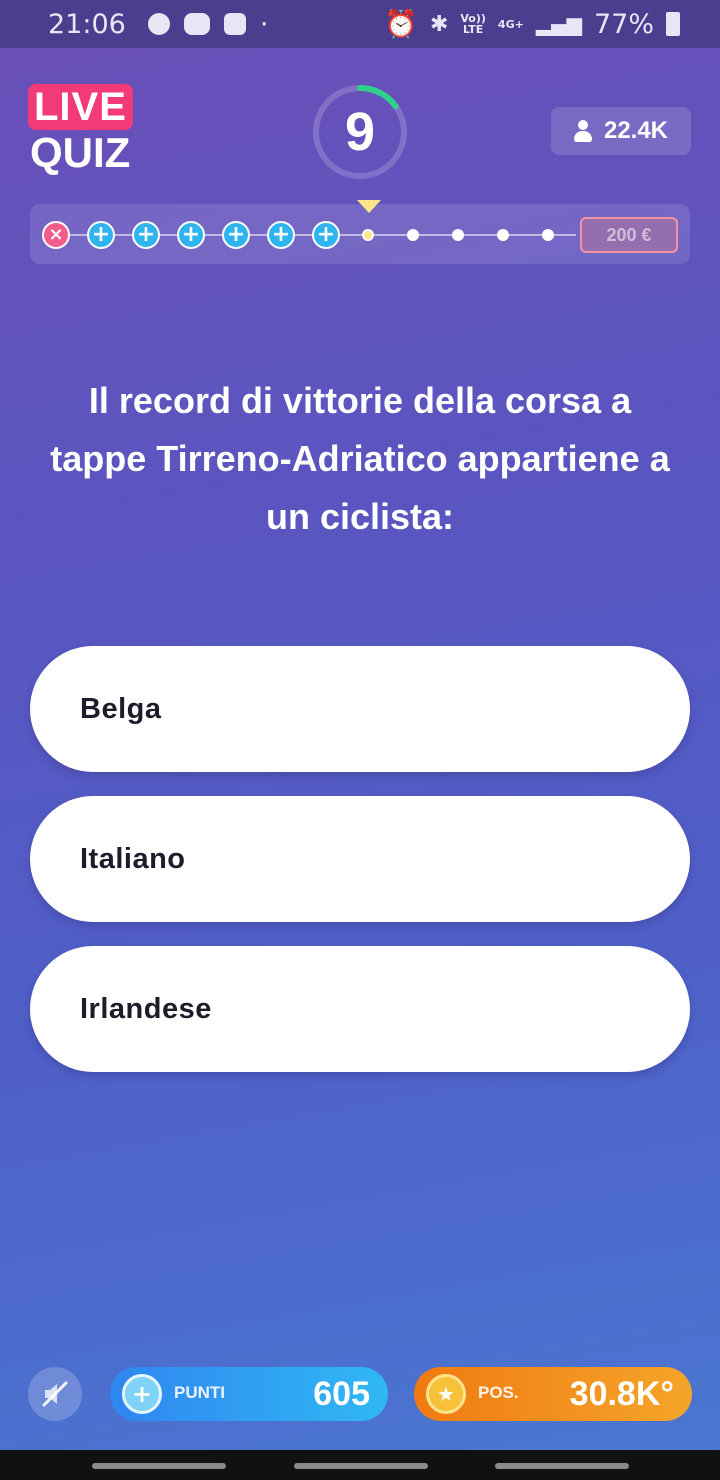 This screenshot has width=720, height=1480. I want to click on viewer-count-badge: 22.4K, so click(621, 131).